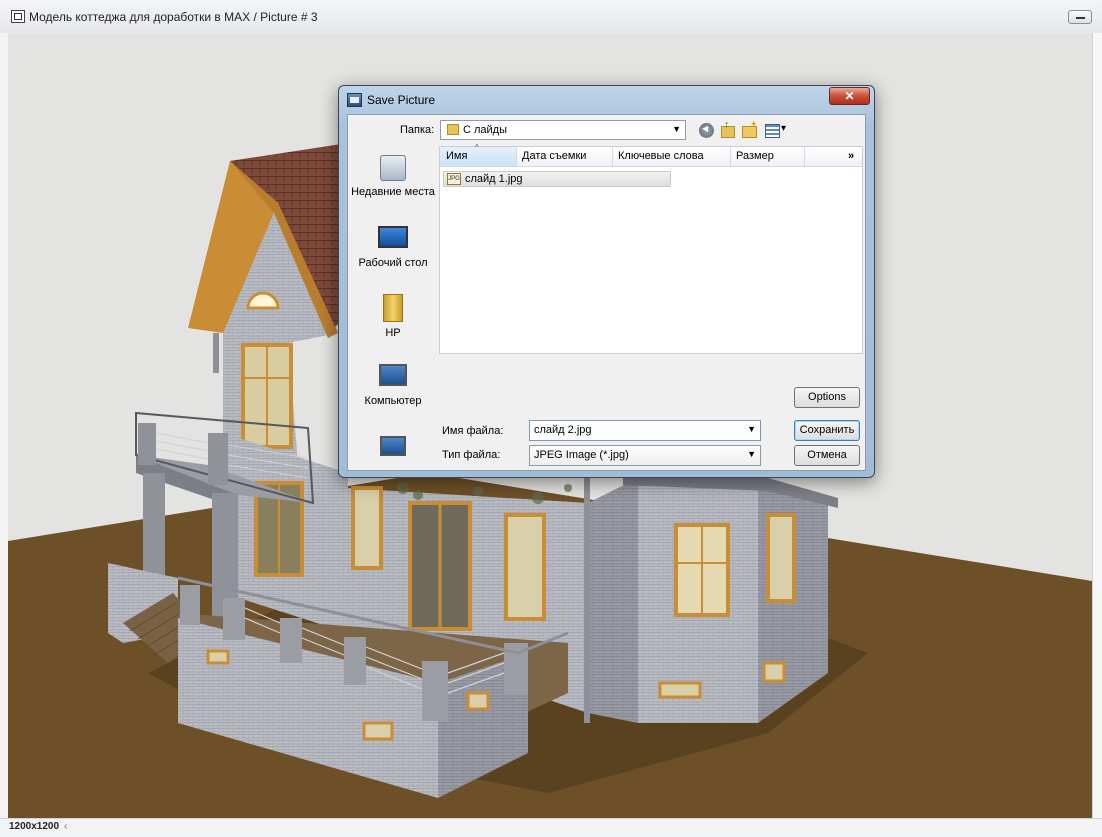 The width and height of the screenshot is (1102, 837). What do you see at coordinates (457, 156) in the screenshot?
I see `column-name-label: Имя` at bounding box center [457, 156].